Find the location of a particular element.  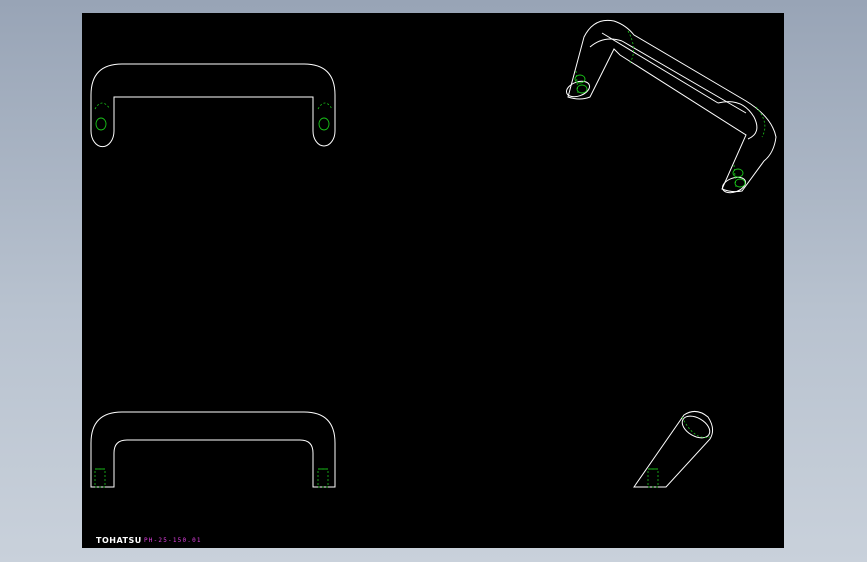

handle-isometric-view is located at coordinates (671, 106).